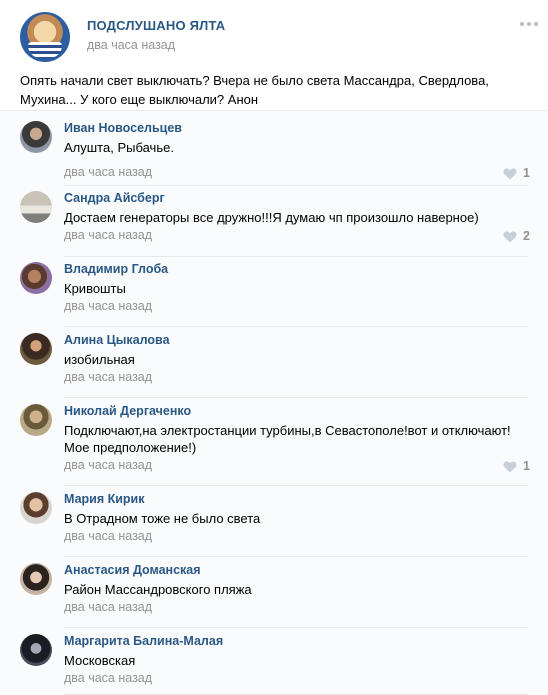  What do you see at coordinates (104, 499) in the screenshot?
I see `comment-author: Мария Кирик` at bounding box center [104, 499].